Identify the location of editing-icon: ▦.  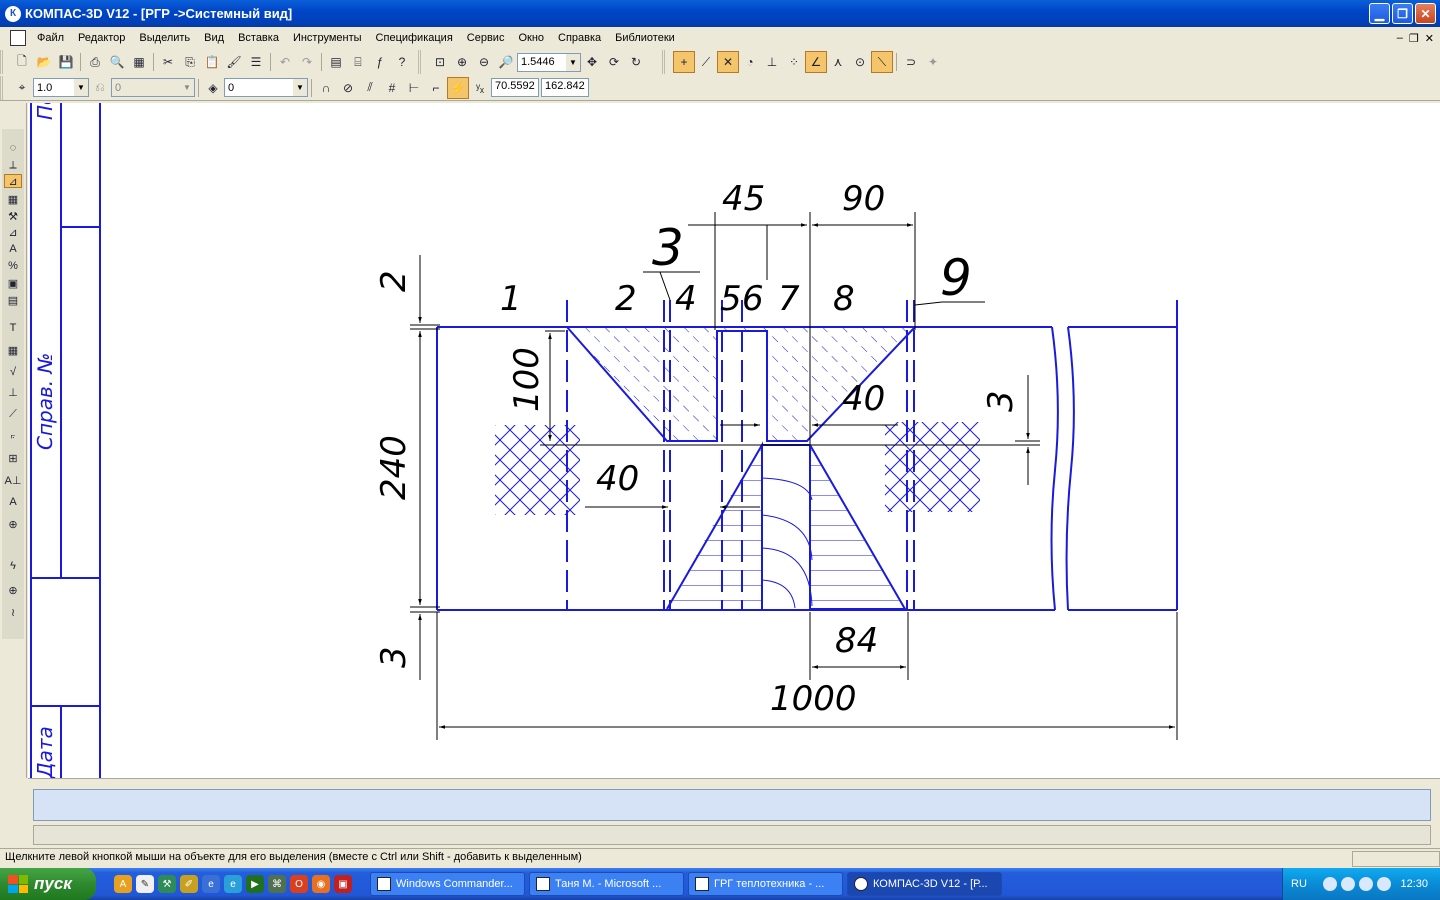
(13, 199).